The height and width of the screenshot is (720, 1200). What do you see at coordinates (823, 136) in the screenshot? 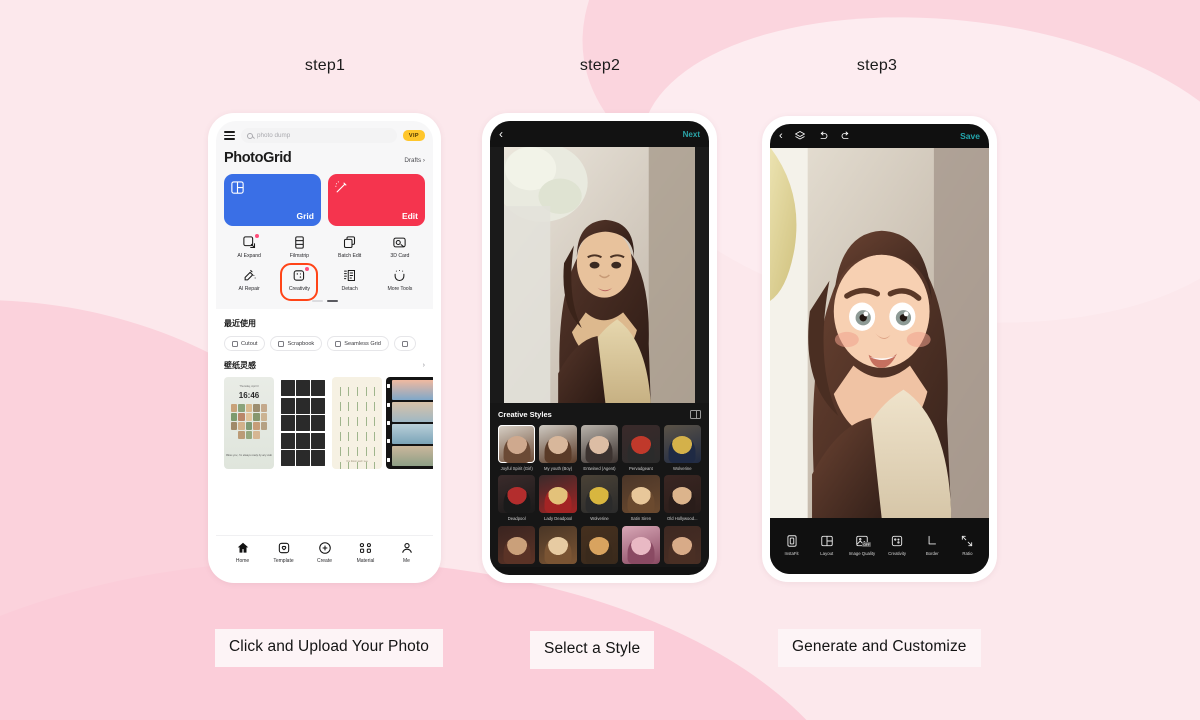
I see `undo-icon` at bounding box center [823, 136].